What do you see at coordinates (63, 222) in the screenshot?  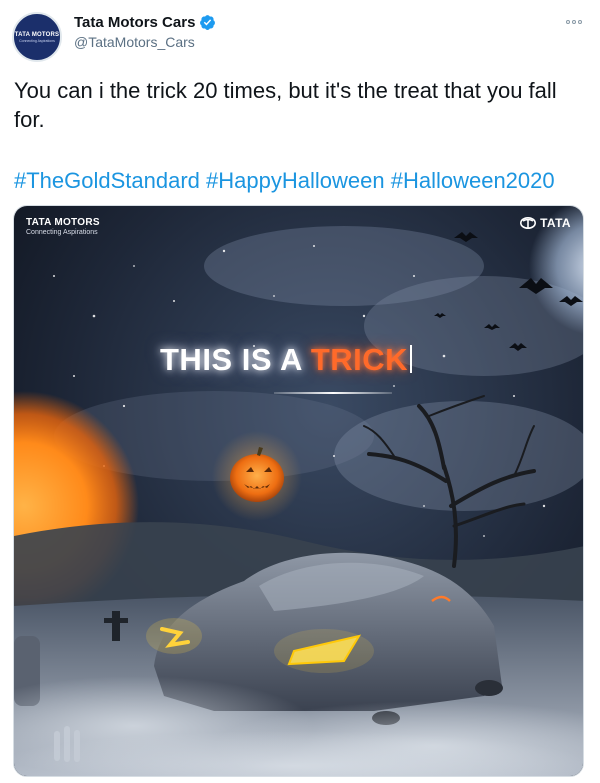 I see `media-brand-name: TATA MOTORS` at bounding box center [63, 222].